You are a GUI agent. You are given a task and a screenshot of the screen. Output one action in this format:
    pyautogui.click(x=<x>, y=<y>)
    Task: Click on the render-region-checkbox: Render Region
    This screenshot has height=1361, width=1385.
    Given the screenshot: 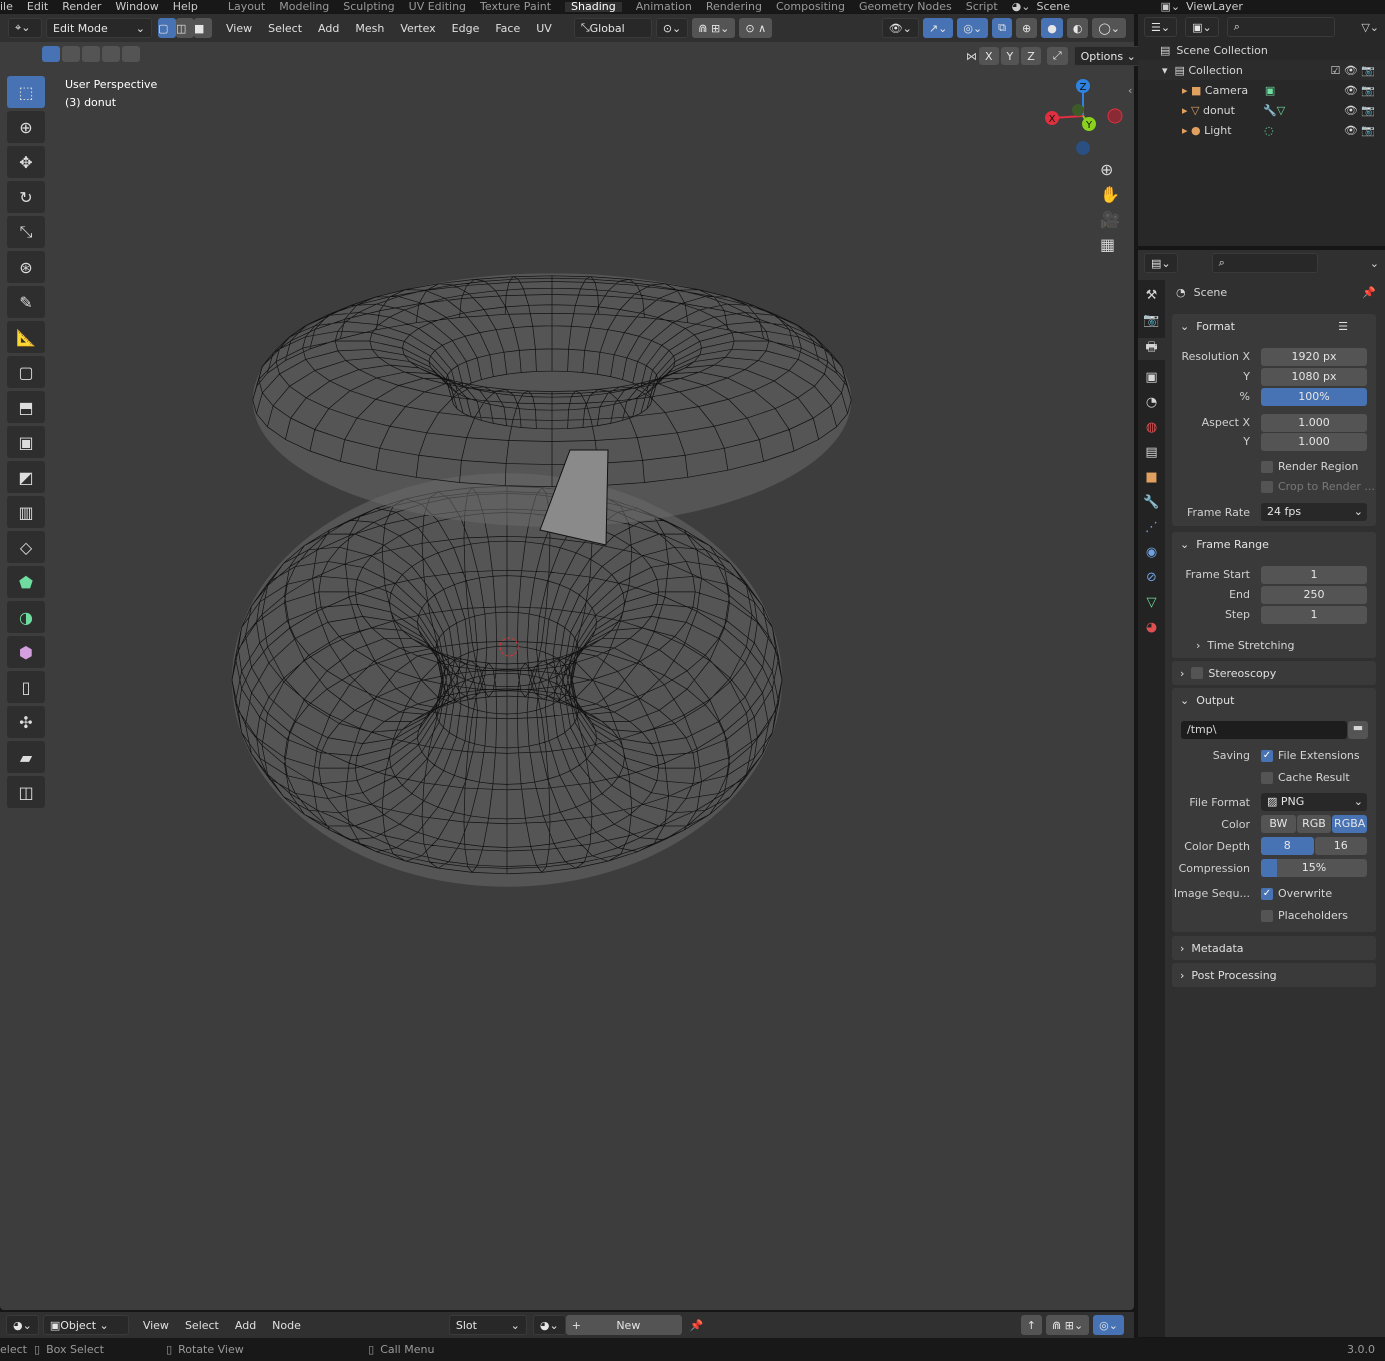 What is the action you would take?
    pyautogui.click(x=1309, y=466)
    